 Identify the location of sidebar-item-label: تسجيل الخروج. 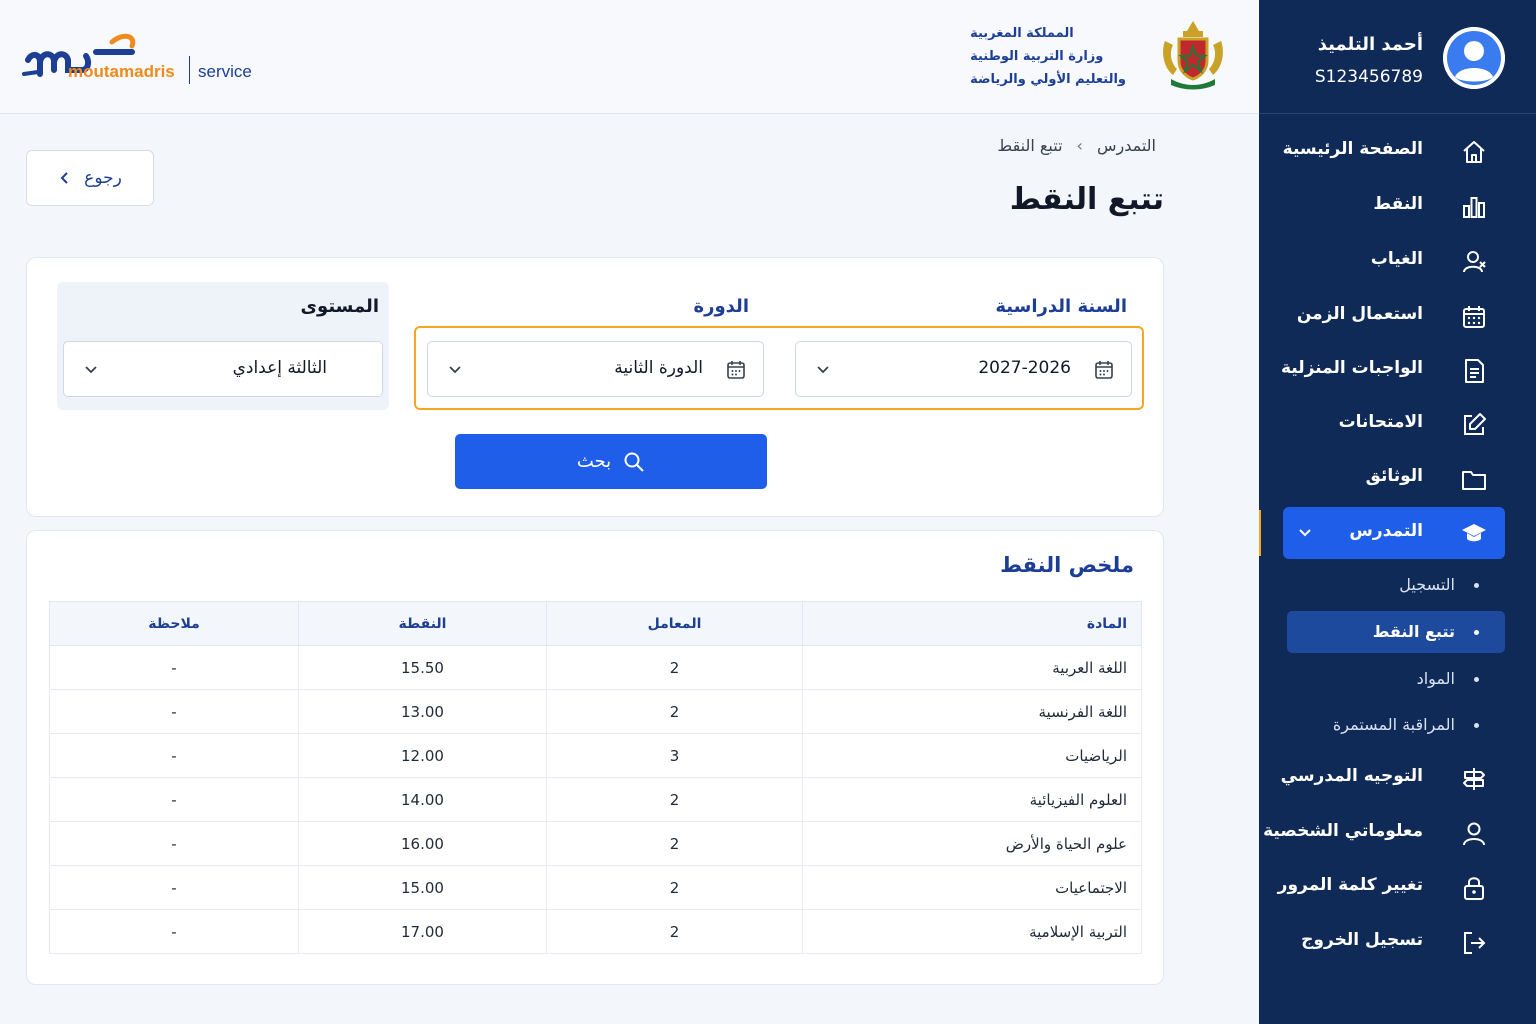
(1362, 940).